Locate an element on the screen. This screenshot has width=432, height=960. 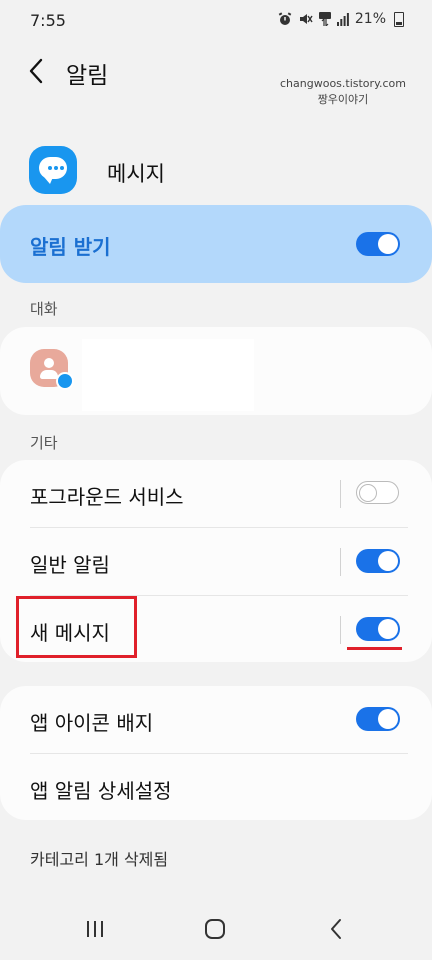
app-name: 메시지 is located at coordinates (136, 174).